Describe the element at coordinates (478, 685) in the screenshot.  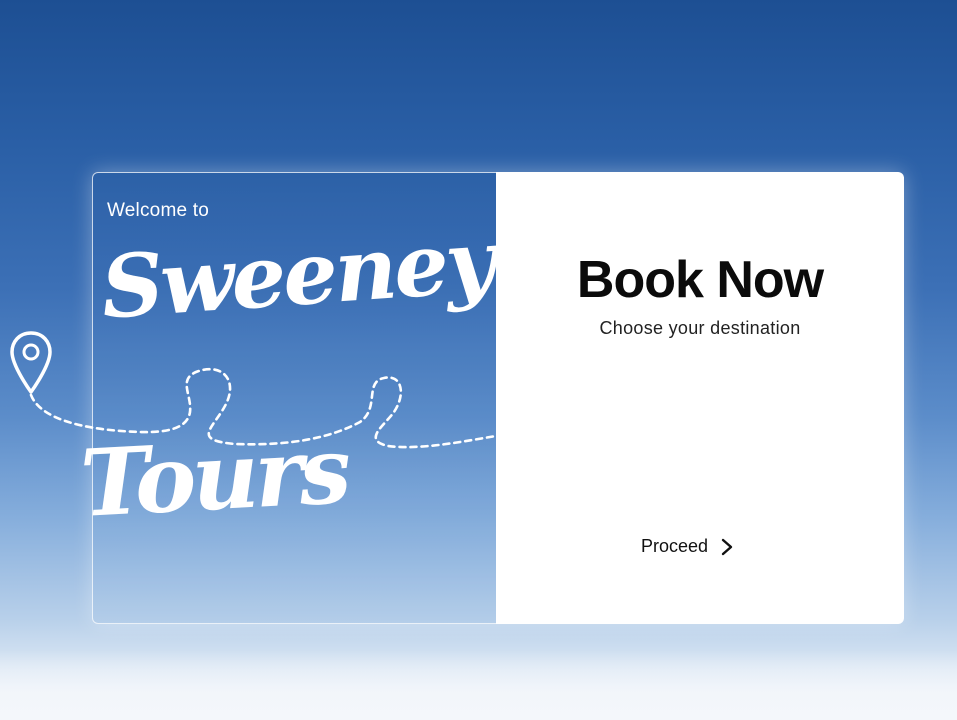
I see `cloud-horizon` at that location.